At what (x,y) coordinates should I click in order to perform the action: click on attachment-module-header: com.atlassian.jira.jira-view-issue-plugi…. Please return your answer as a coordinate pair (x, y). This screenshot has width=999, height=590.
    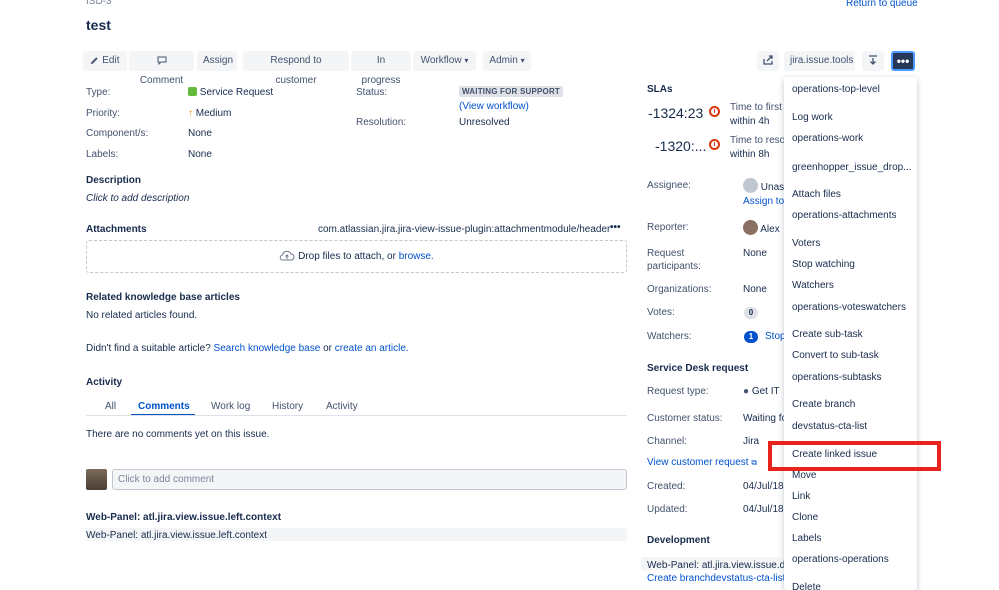
    Looking at the image, I should click on (464, 229).